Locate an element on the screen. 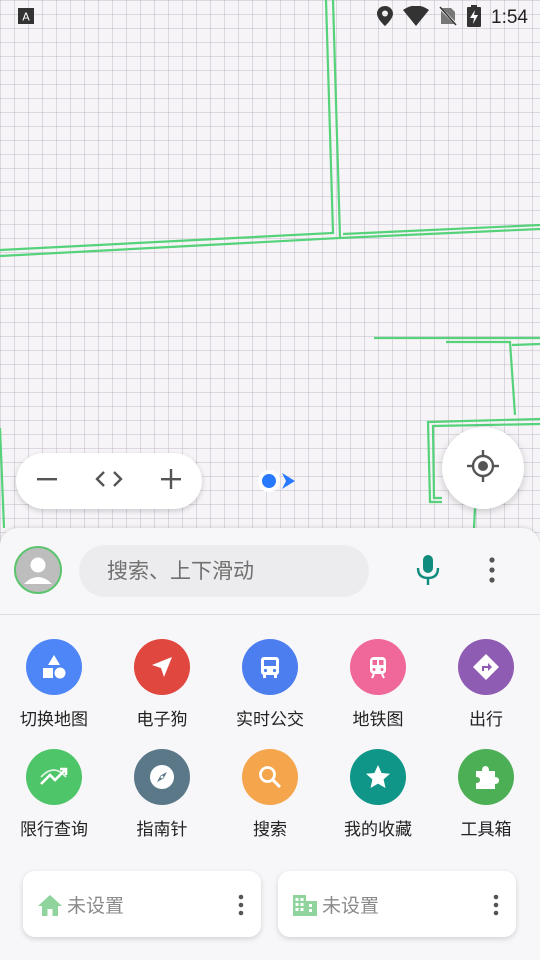 The image size is (540, 960). person-icon is located at coordinates (38, 570).